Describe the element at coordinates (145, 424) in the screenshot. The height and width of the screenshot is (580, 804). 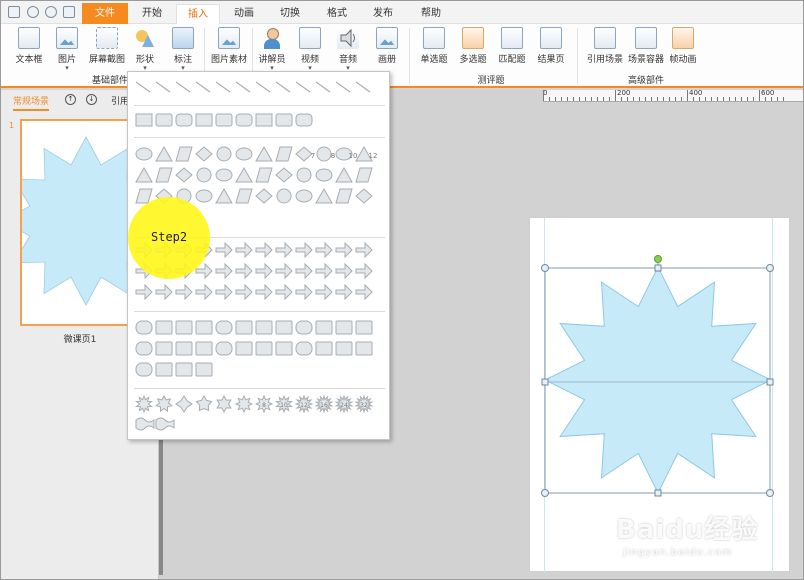
I see `wave-shape` at that location.